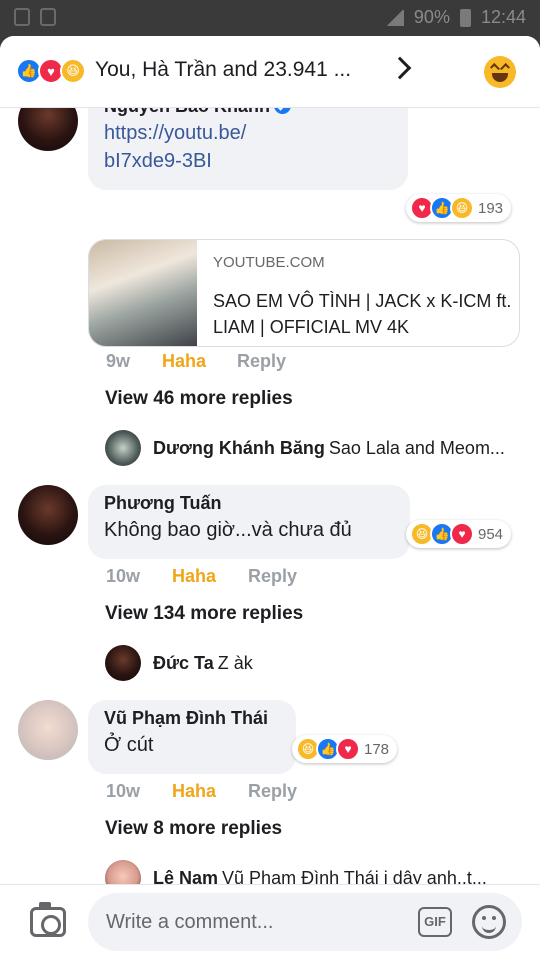 The image size is (540, 960). I want to click on comment-bubble: Phương Tuấn Không bao giờ...và chưa đủ, so click(249, 522).